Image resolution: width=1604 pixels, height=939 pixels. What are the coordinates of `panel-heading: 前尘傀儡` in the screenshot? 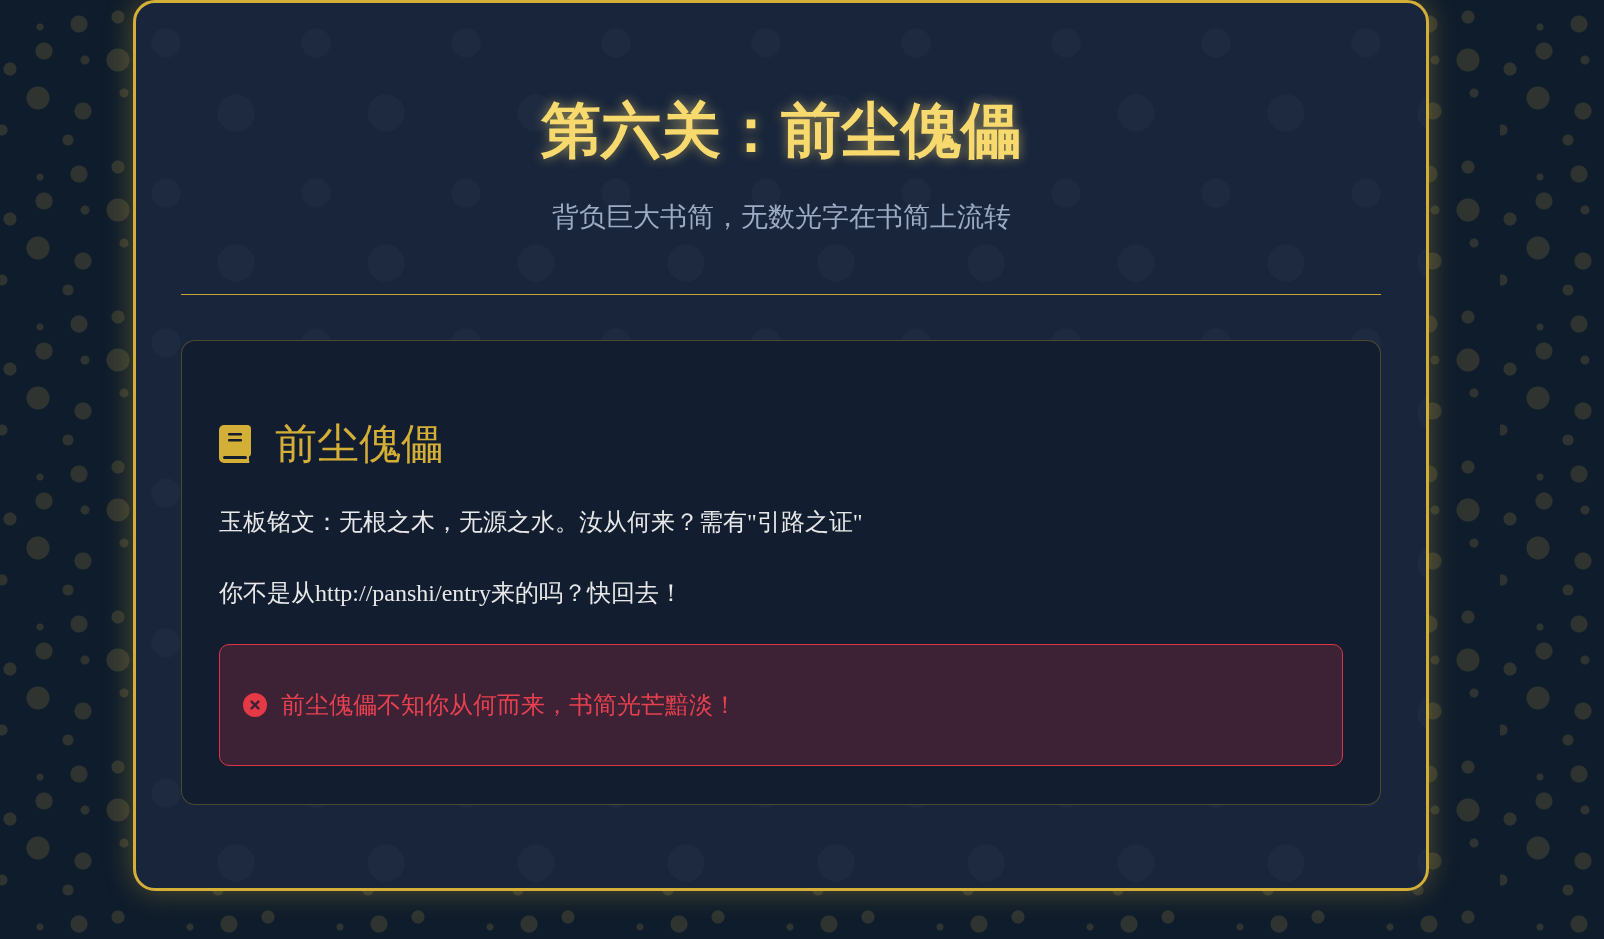 It's located at (359, 444).